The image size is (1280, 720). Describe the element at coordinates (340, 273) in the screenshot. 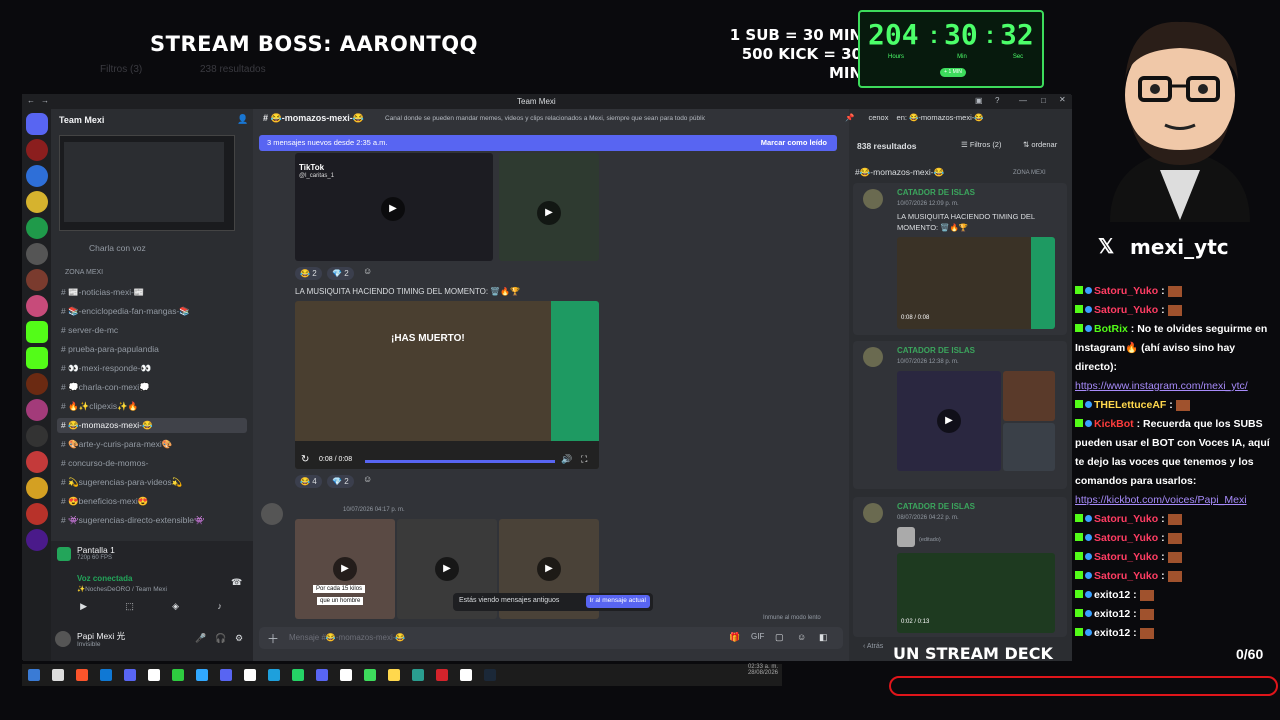

I see `reaction-diamond: 💎 2` at that location.